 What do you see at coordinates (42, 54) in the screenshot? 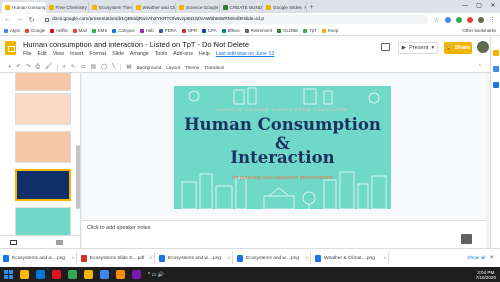
I see `menu-item: Edit` at bounding box center [42, 54].